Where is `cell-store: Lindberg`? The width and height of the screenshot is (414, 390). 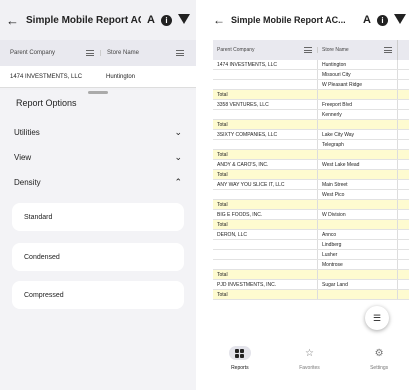
cell-store: Lindberg is located at coordinates (357, 244).